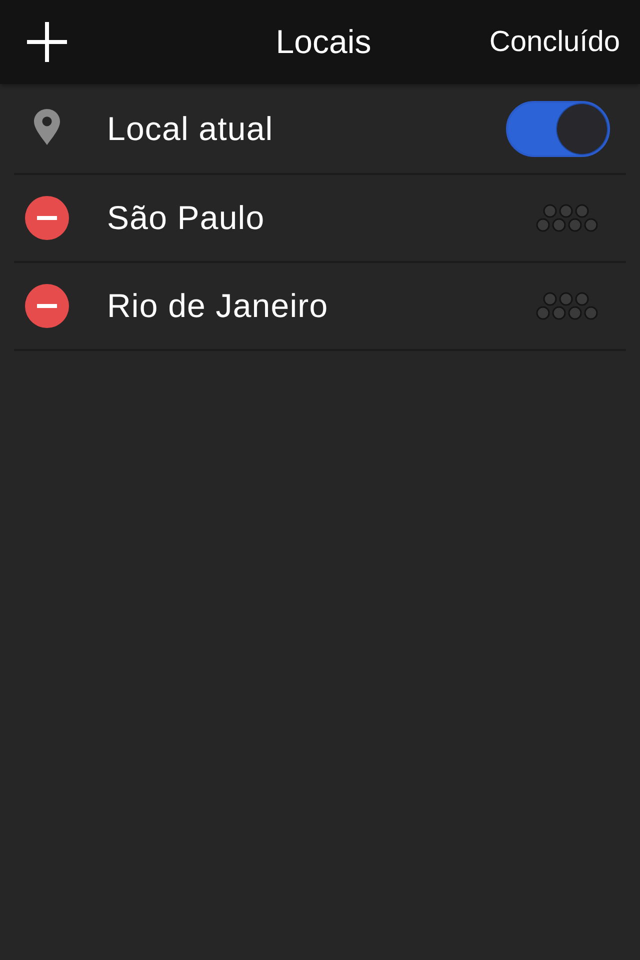 Image resolution: width=640 pixels, height=960 pixels. I want to click on location-pin-icon, so click(47, 126).